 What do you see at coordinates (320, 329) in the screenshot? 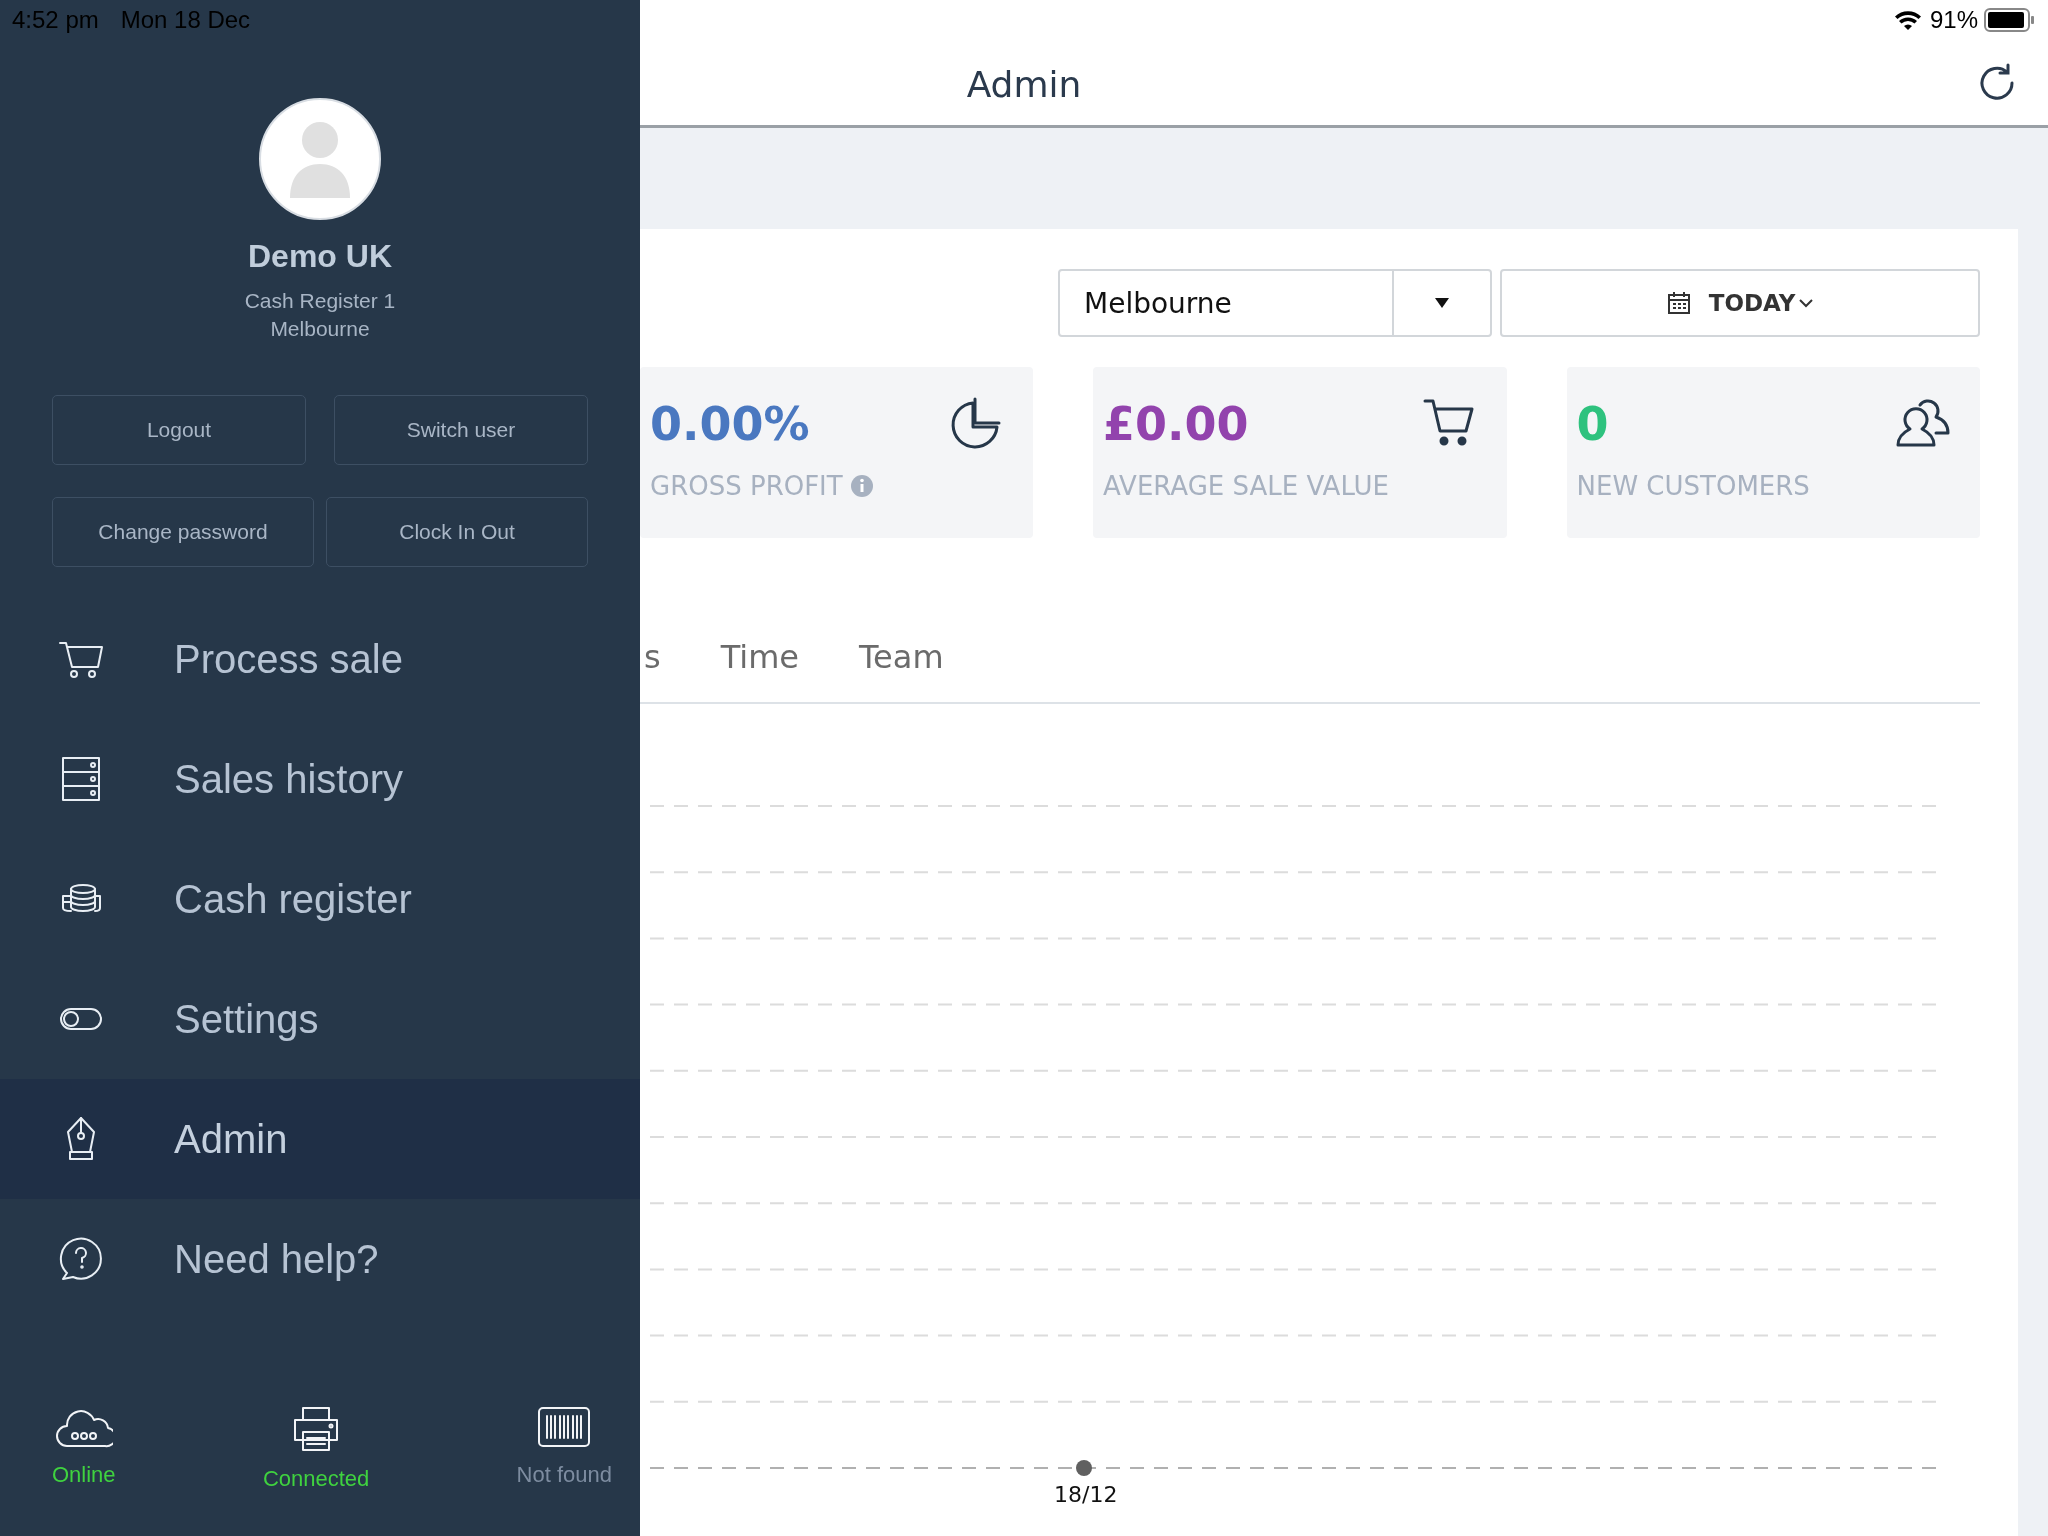
I see `store-location: Melbourne` at bounding box center [320, 329].